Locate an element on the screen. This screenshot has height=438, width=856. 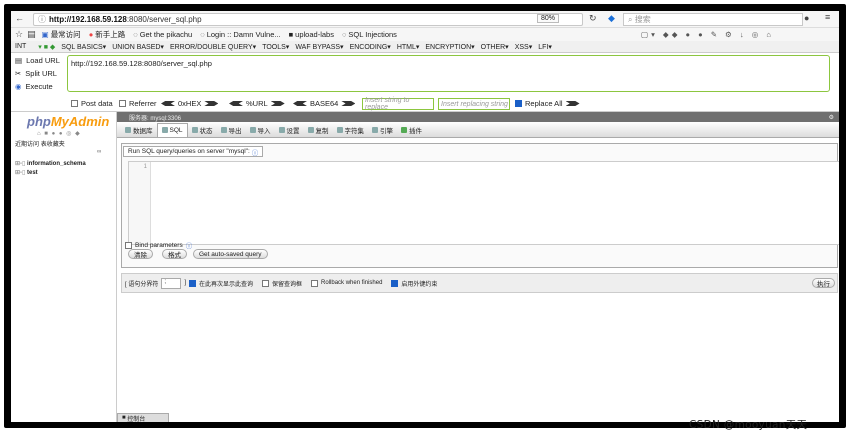
post-data-checkbox is located at coordinates (74, 103).